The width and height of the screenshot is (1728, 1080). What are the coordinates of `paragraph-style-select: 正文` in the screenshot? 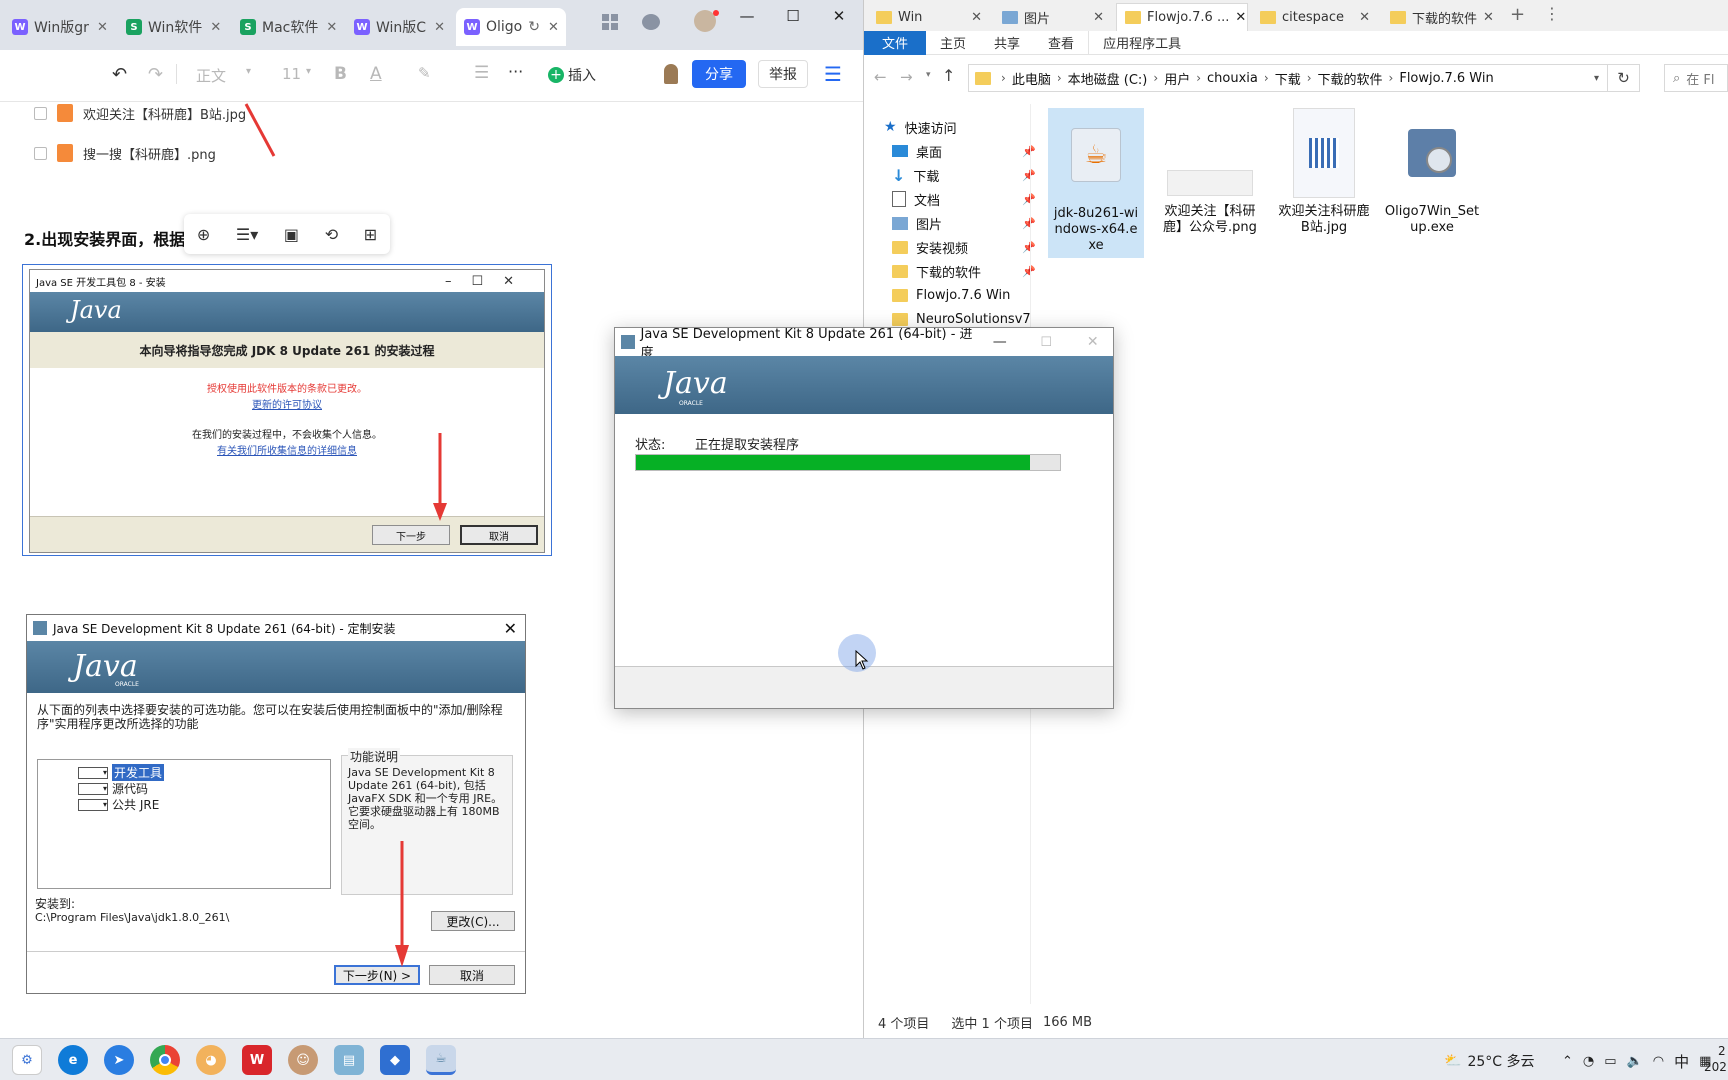 It's located at (211, 75).